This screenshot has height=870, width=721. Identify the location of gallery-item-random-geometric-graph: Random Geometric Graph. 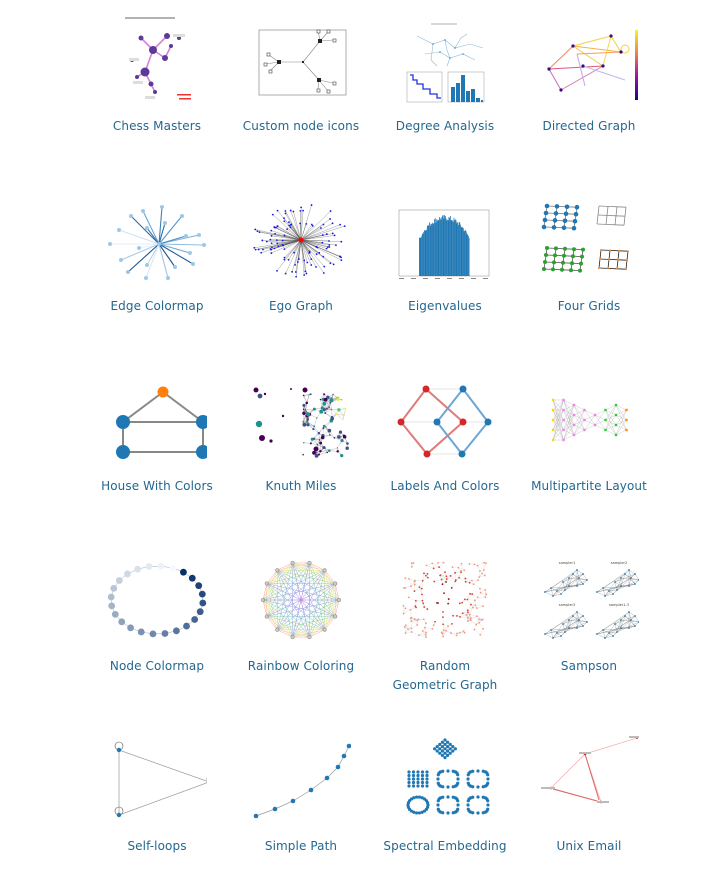
(445, 616).